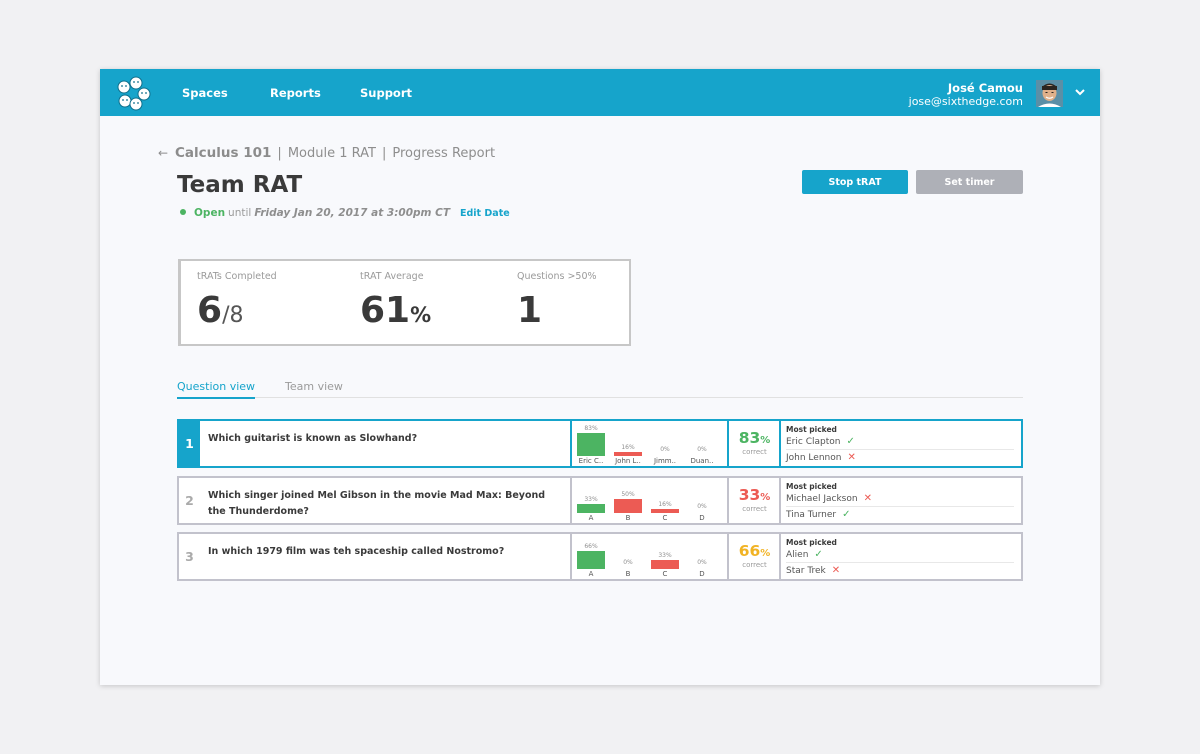  Describe the element at coordinates (189, 500) in the screenshot. I see `question-number: 2` at that location.